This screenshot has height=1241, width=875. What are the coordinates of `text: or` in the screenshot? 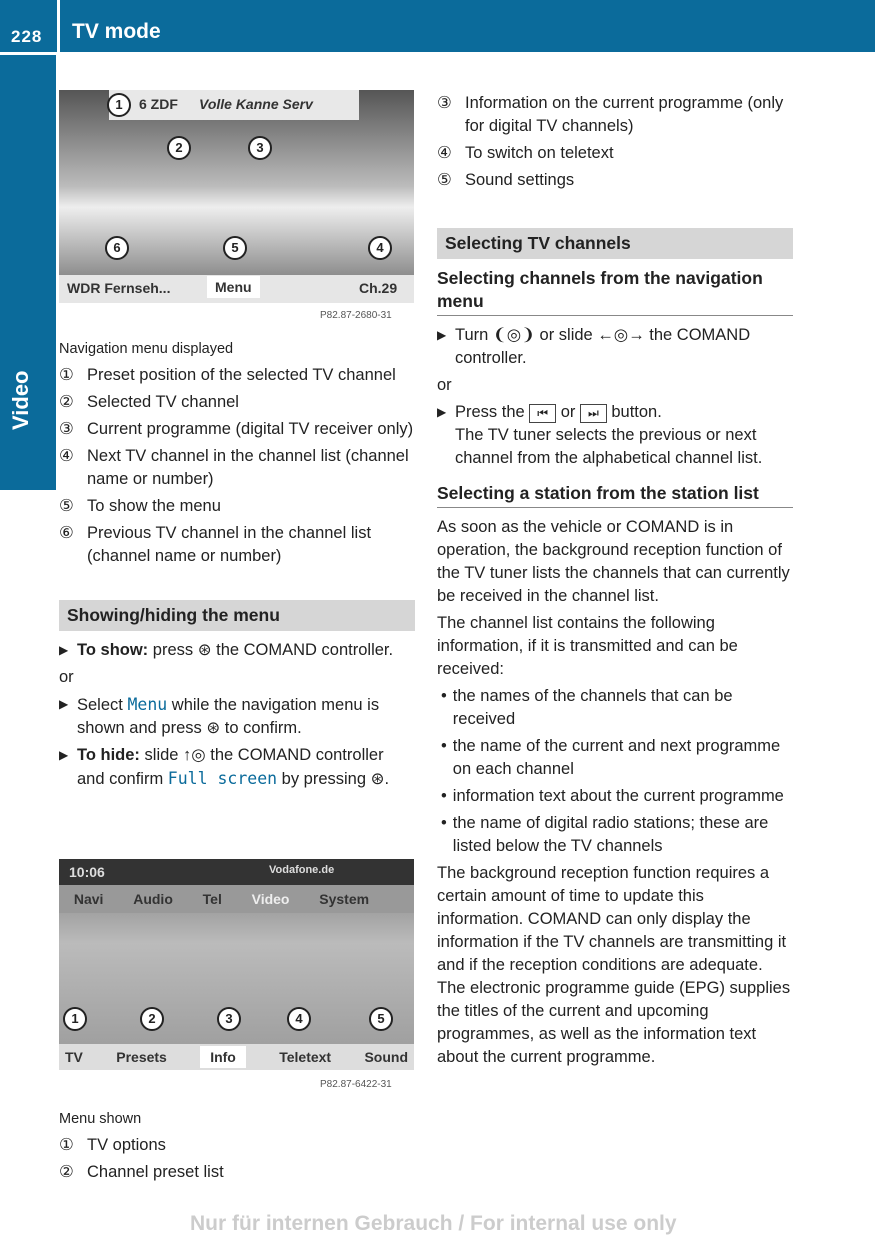 It's located at (568, 412).